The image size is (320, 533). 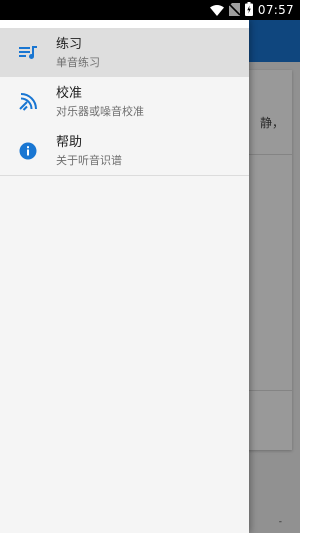 I want to click on drawer-item-practice: 练习 单音练习, so click(x=124, y=52).